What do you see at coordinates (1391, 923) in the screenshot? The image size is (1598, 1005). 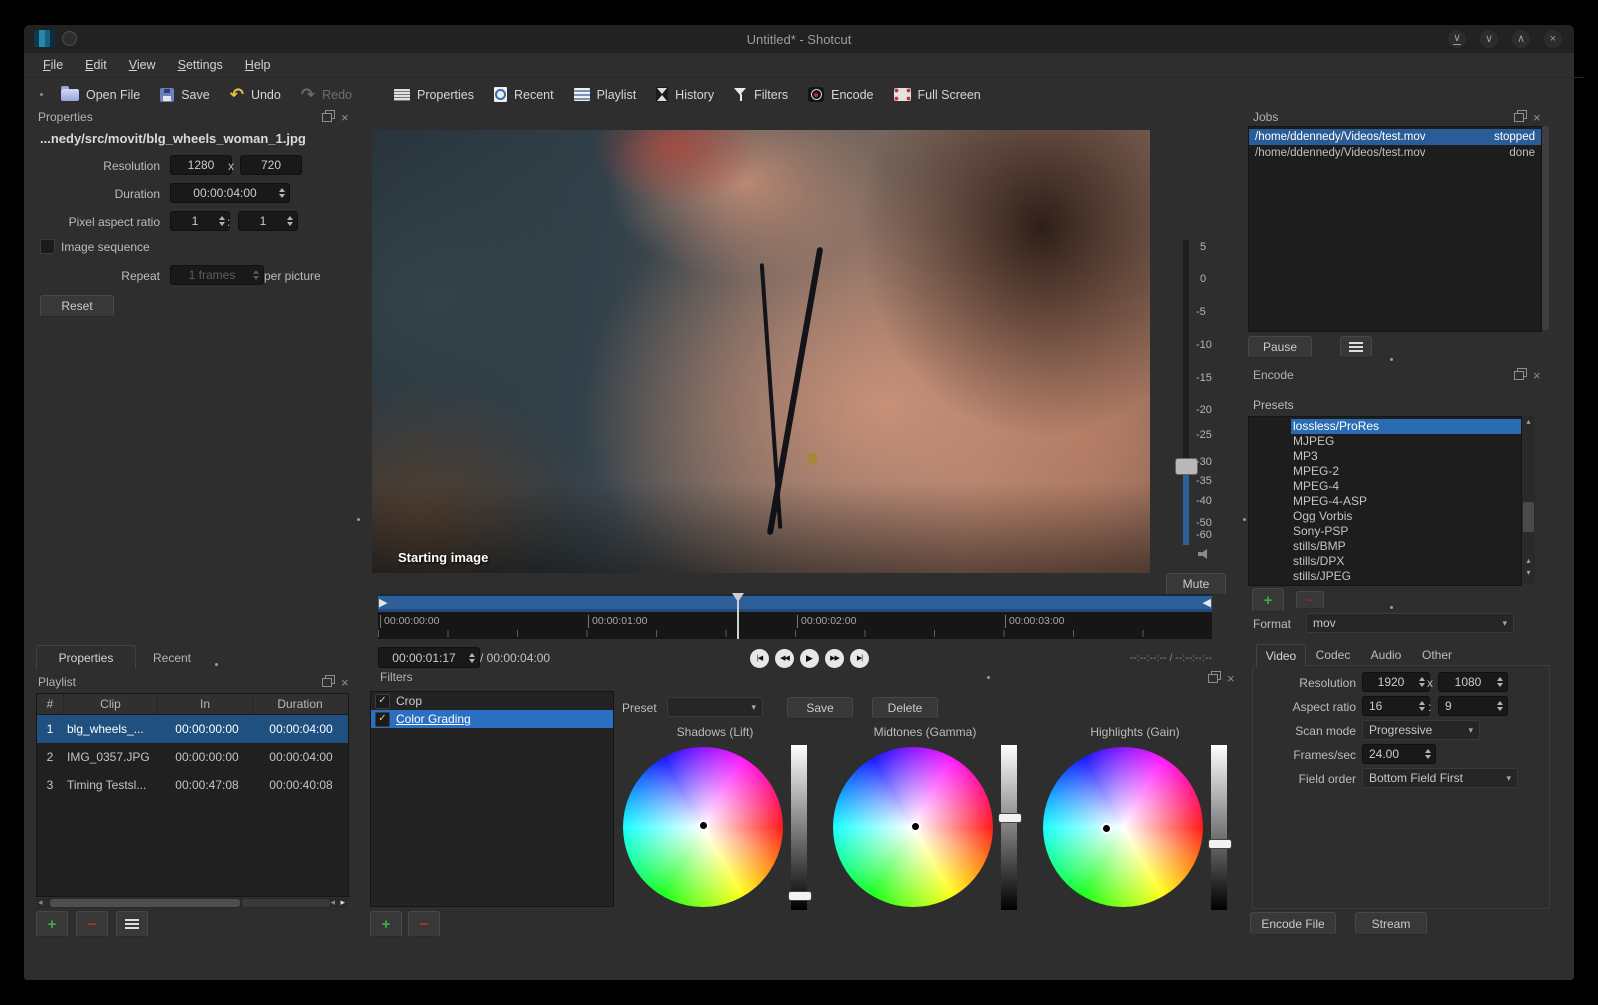 I see `stream-button: Stream` at bounding box center [1391, 923].